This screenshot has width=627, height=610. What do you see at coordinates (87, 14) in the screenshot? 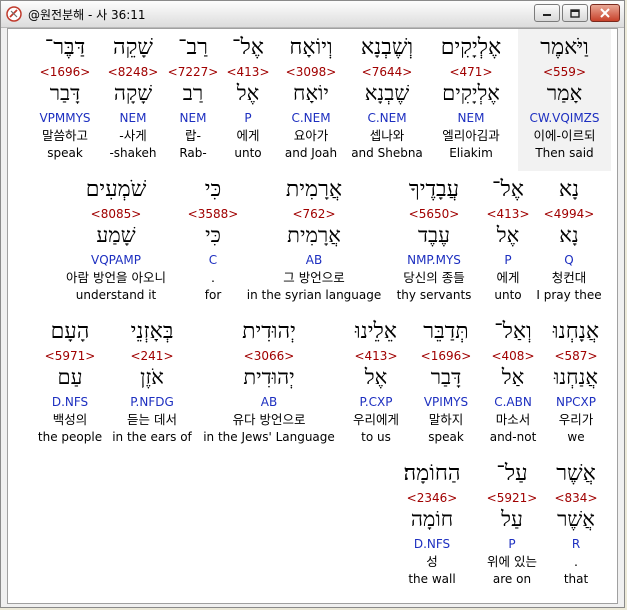
I see `window-title: @원전분해 - 사 36:11` at bounding box center [87, 14].